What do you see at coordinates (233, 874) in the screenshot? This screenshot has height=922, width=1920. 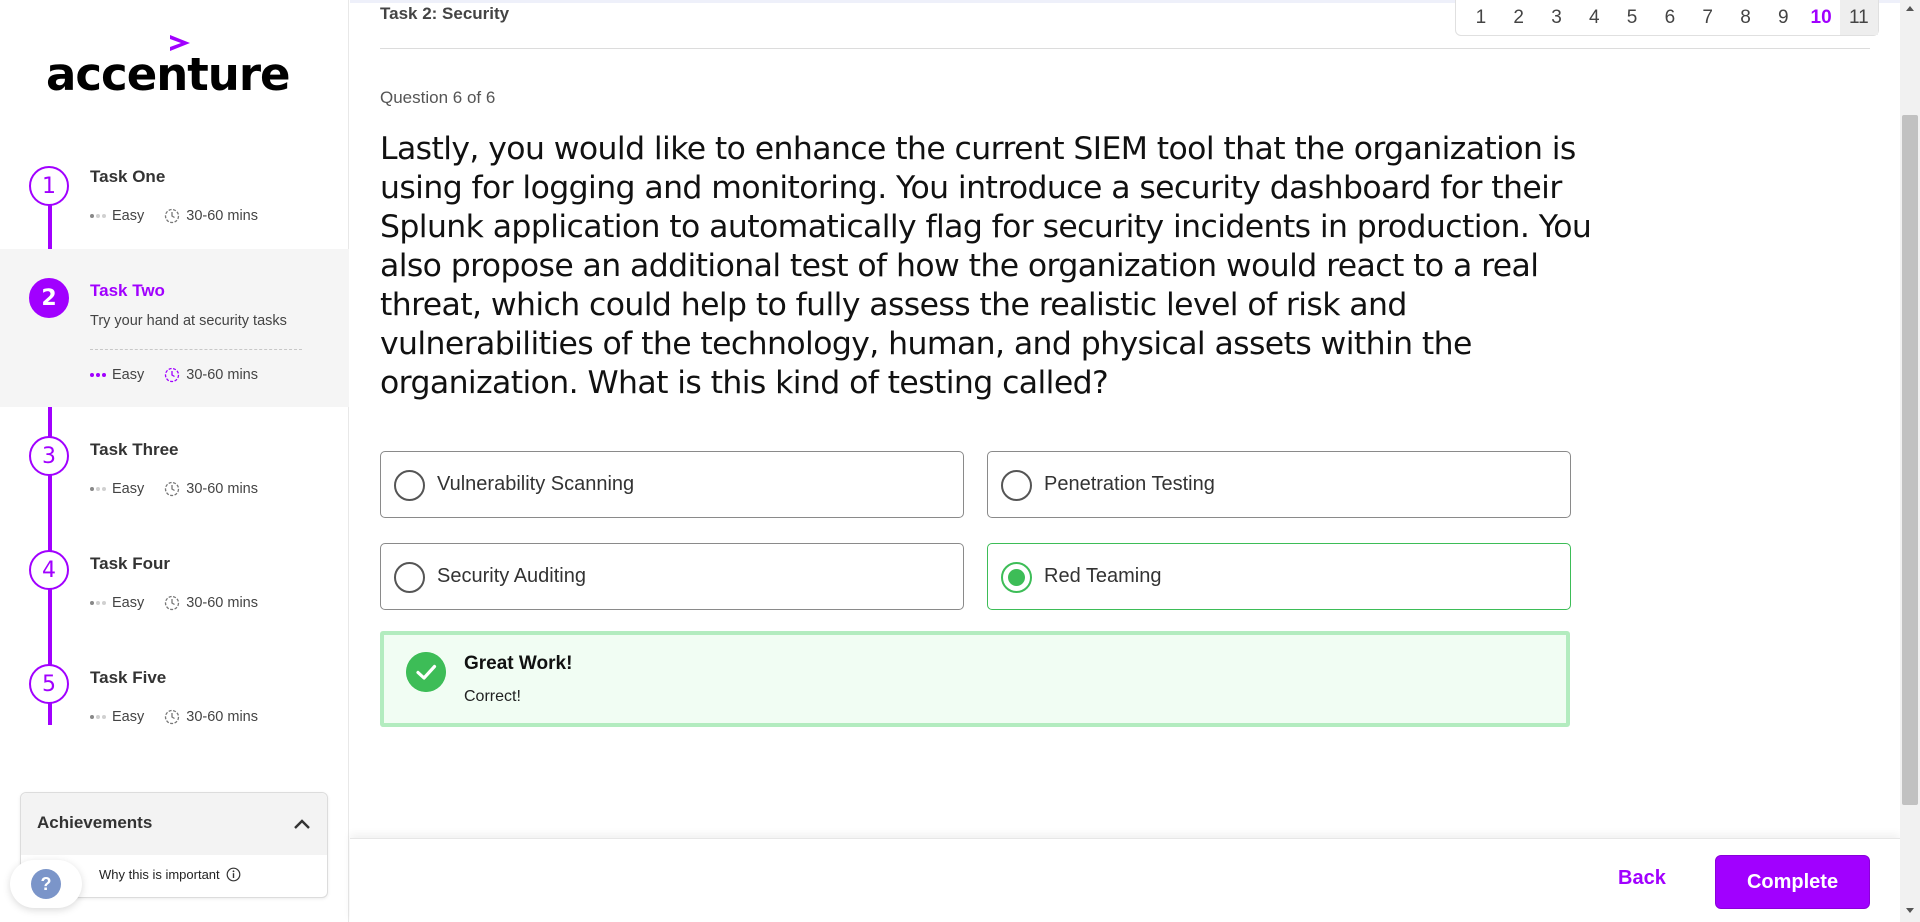 I see `info-icon` at bounding box center [233, 874].